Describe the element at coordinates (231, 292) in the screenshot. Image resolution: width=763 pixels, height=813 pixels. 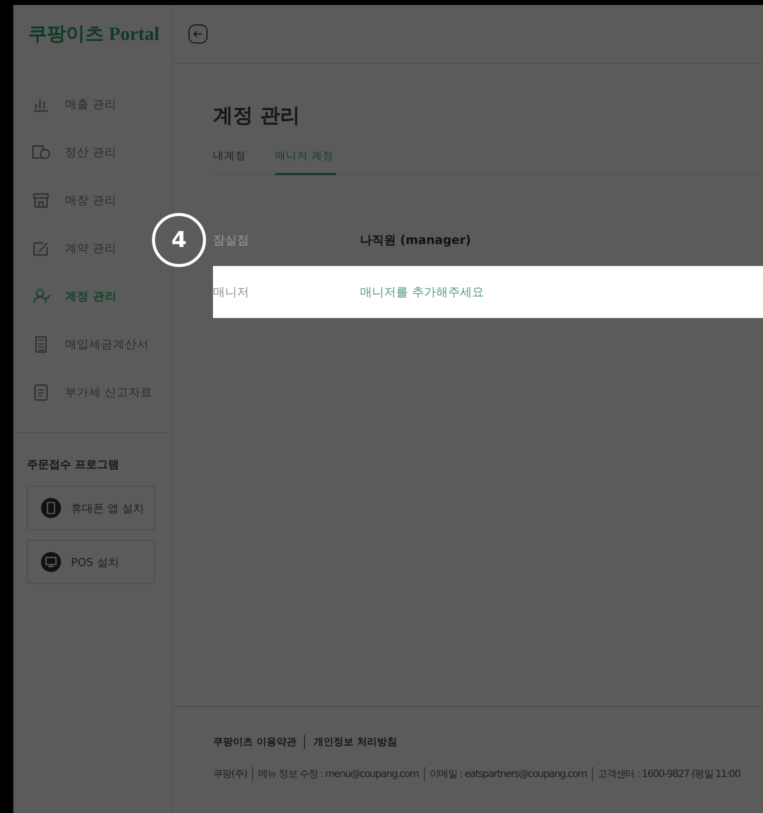
I see `row-label: 매니저` at that location.